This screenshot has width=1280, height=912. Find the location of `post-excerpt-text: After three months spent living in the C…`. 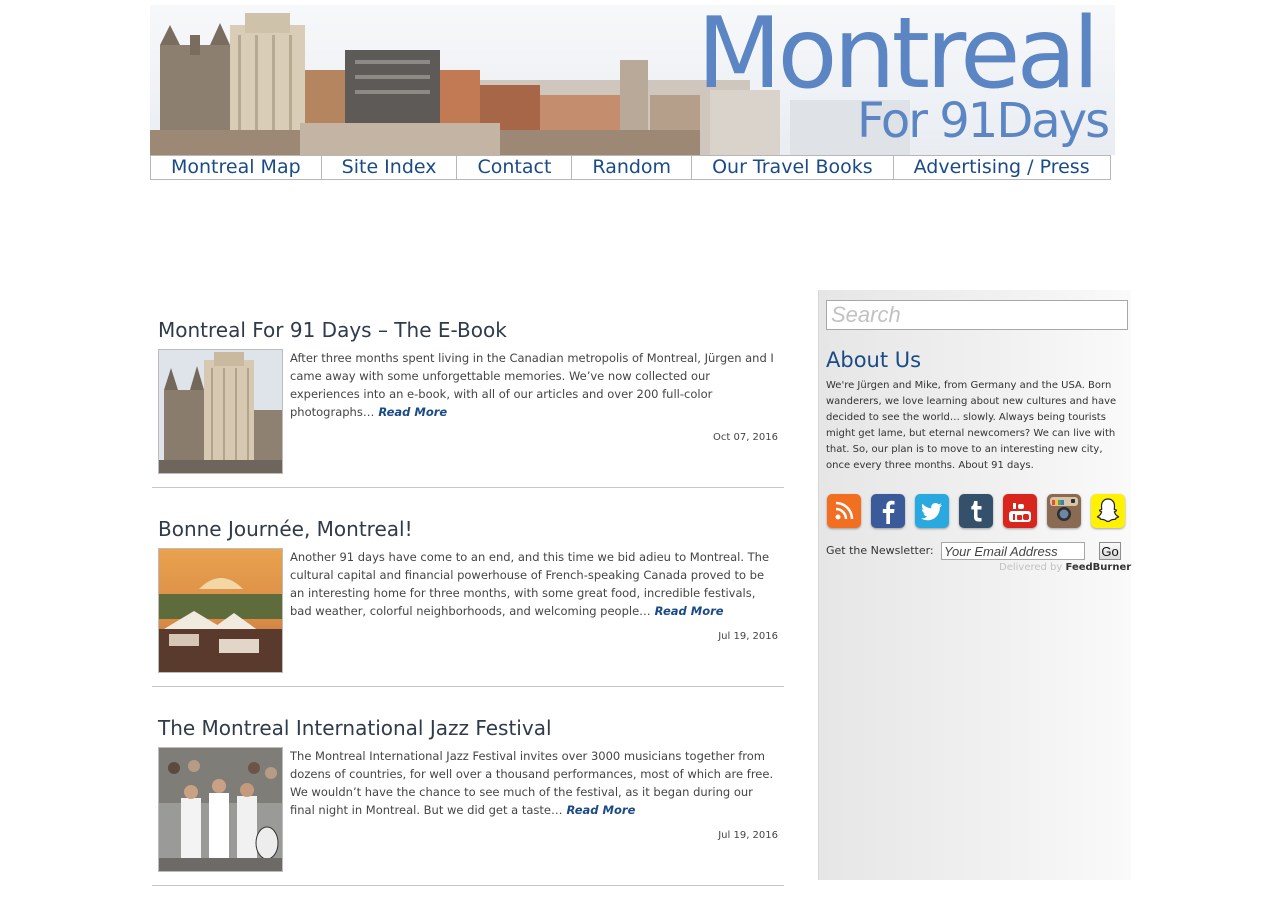

post-excerpt-text: After three months spent living in the C… is located at coordinates (532, 385).